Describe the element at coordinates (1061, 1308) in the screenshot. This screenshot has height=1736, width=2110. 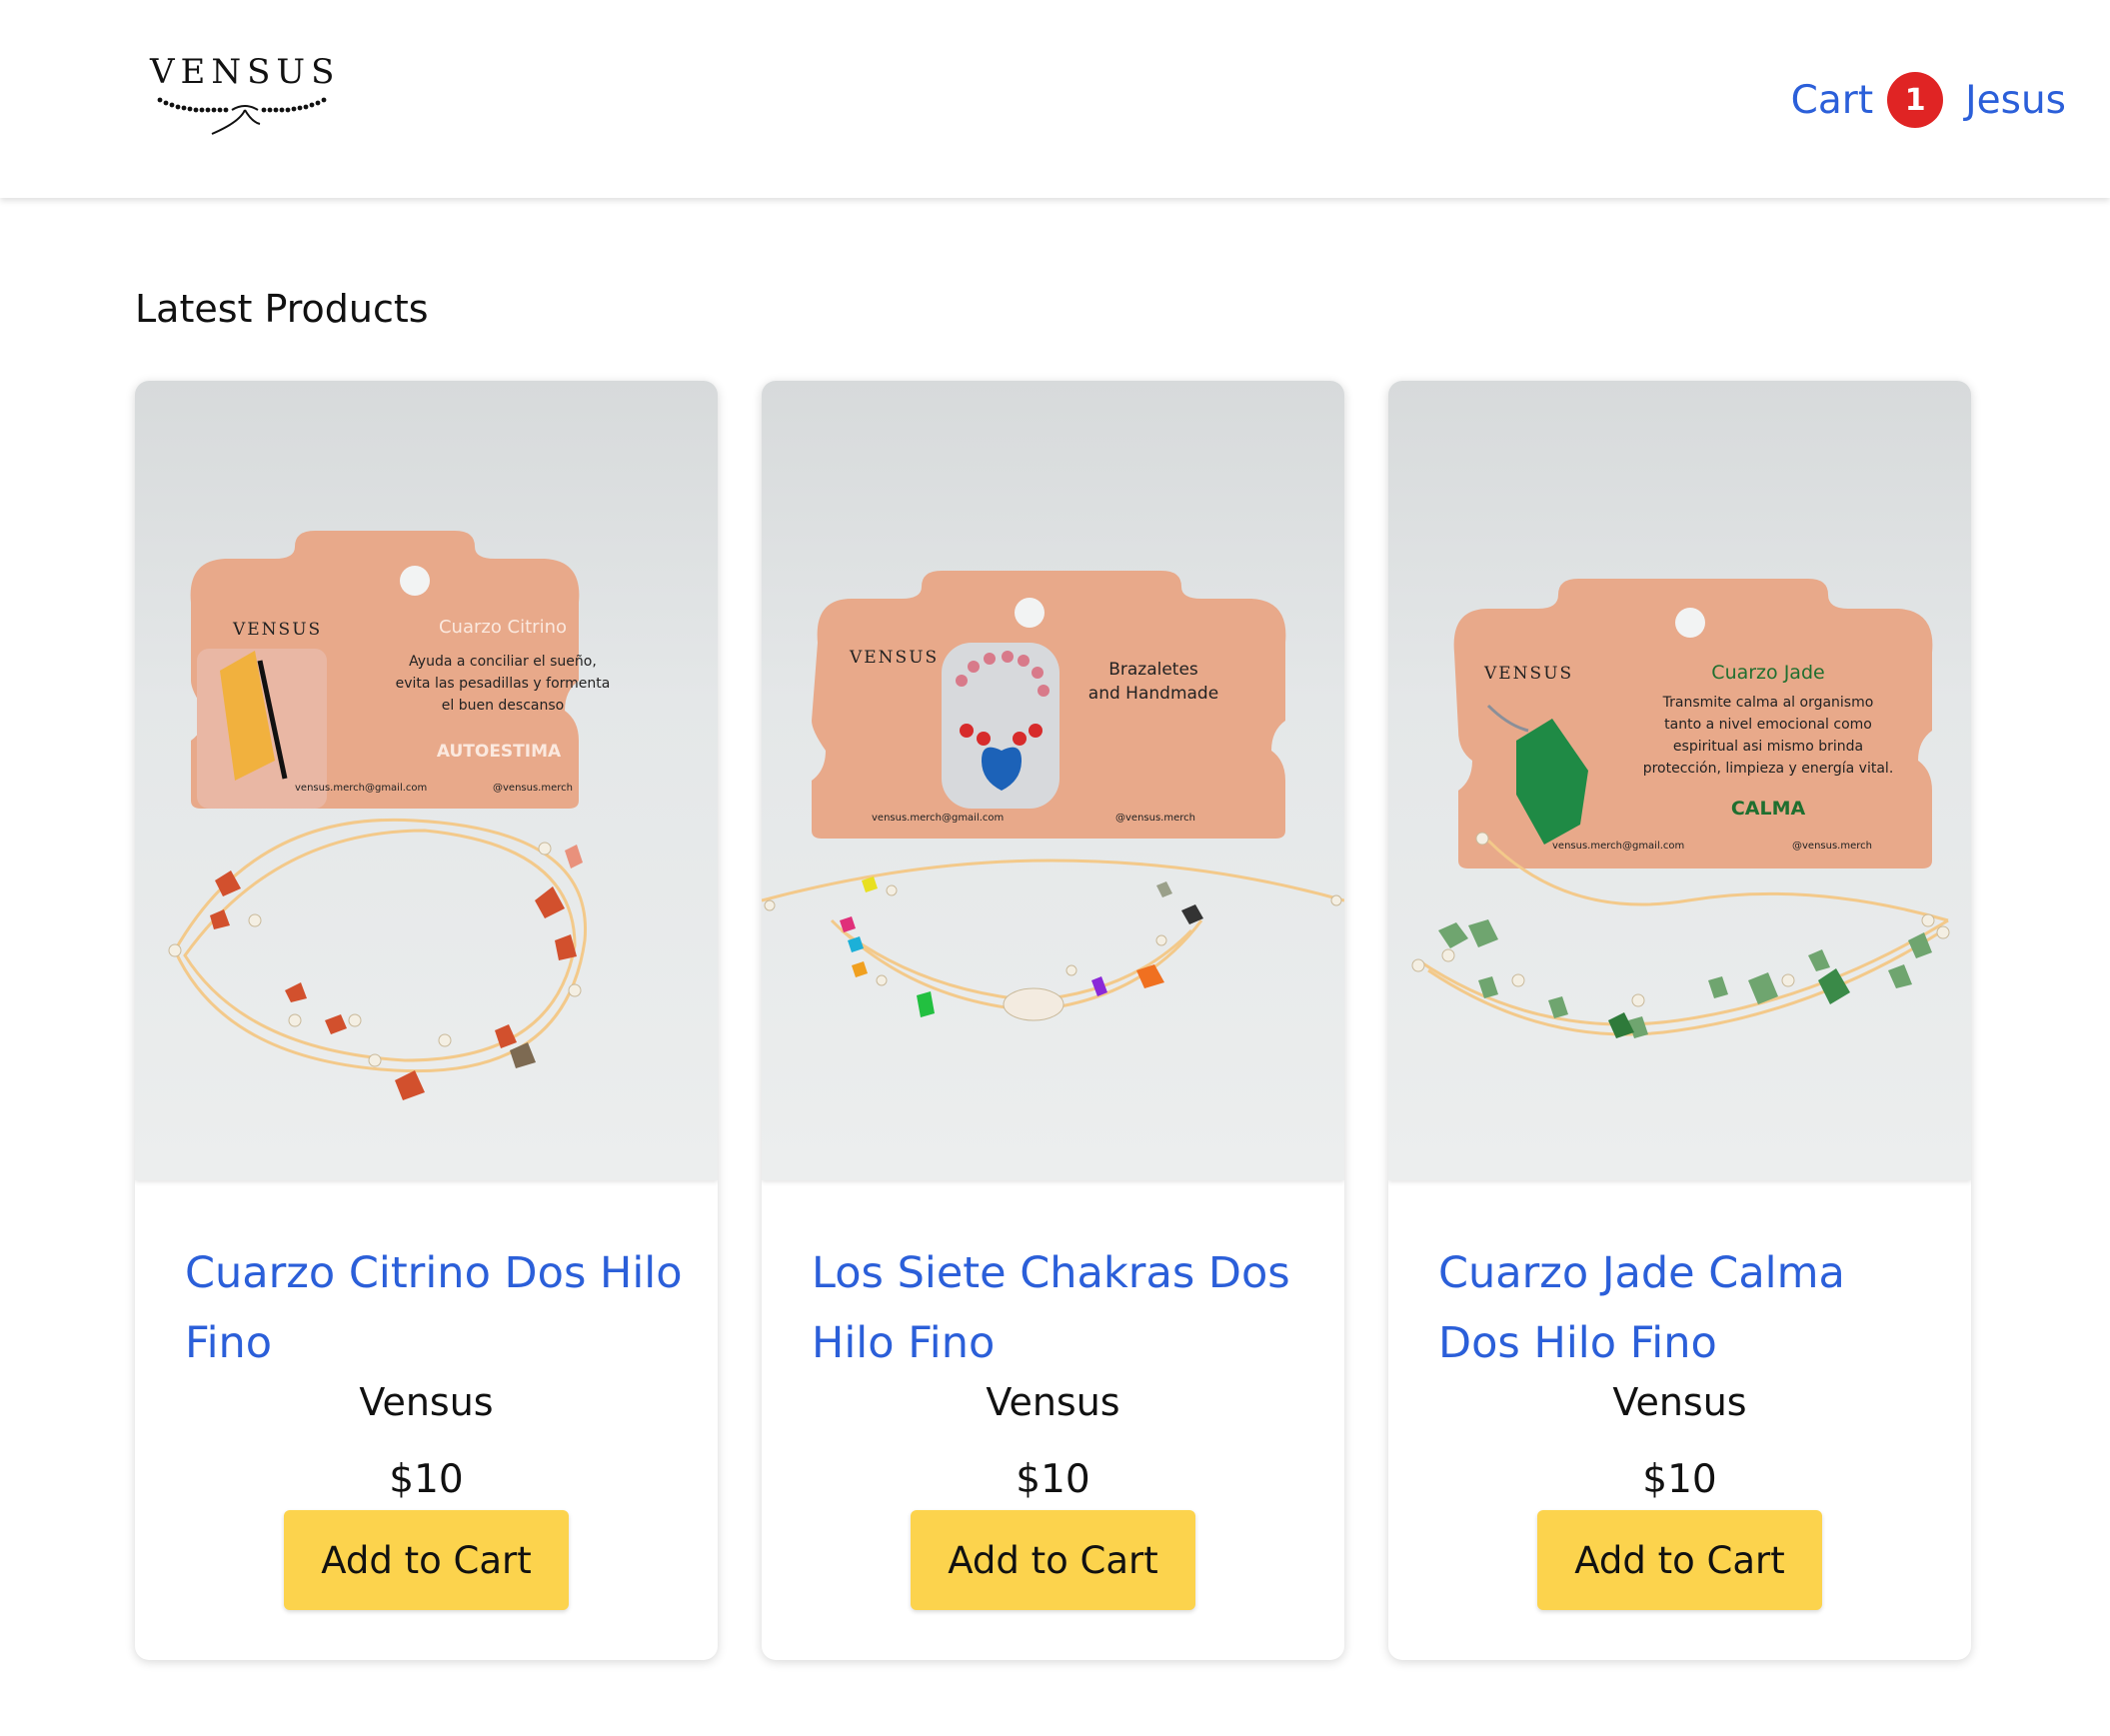
I see `product-title-link: Los Siete Chakras Dos Hilo Fino` at that location.